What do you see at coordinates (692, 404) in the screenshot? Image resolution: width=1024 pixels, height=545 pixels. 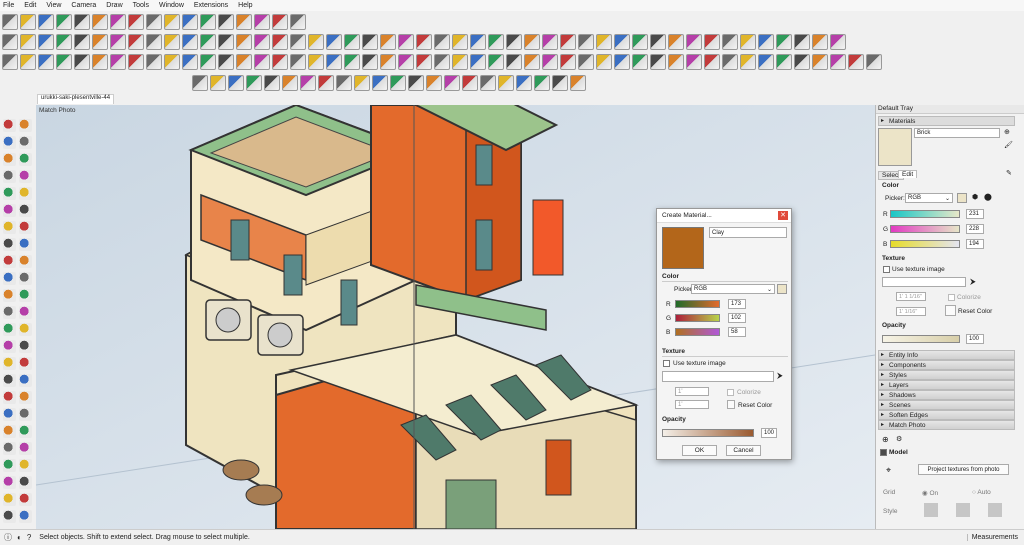 I see `texture-height-input: 1'` at bounding box center [692, 404].